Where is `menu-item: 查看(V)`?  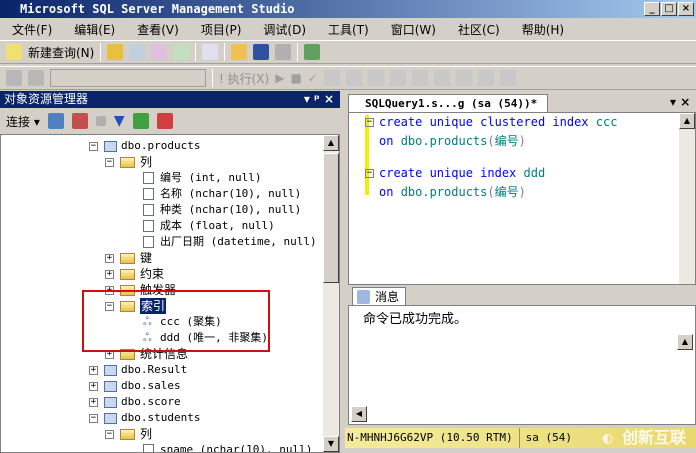
menu-item: 查看(V) is located at coordinates (158, 29).